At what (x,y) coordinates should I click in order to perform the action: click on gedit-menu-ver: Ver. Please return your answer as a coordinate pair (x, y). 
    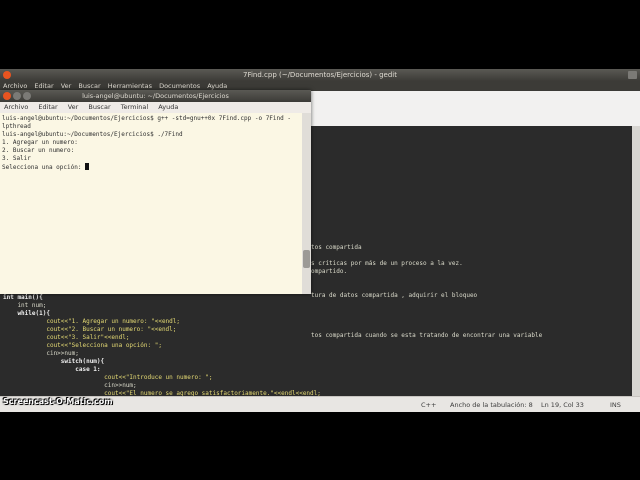
    Looking at the image, I should click on (66, 86).